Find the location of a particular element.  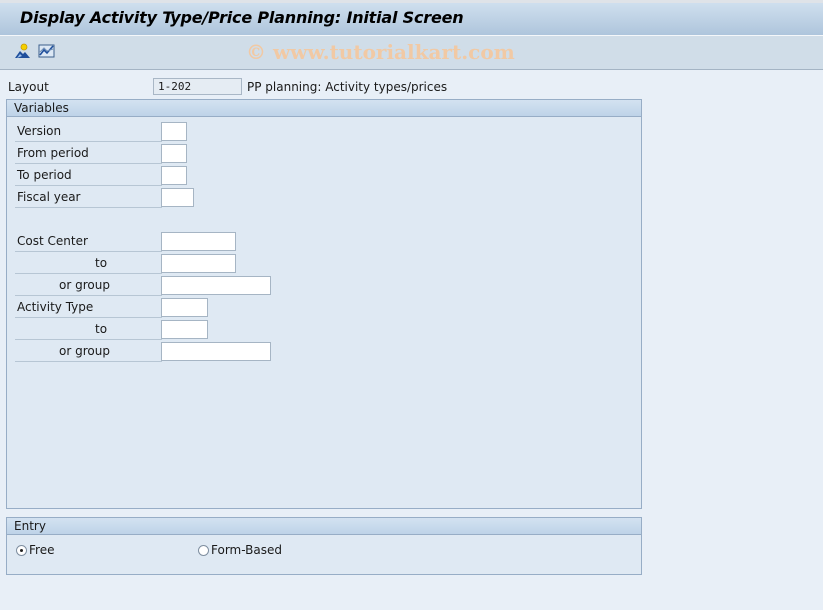

entry-free-radio: Free is located at coordinates (35, 550).